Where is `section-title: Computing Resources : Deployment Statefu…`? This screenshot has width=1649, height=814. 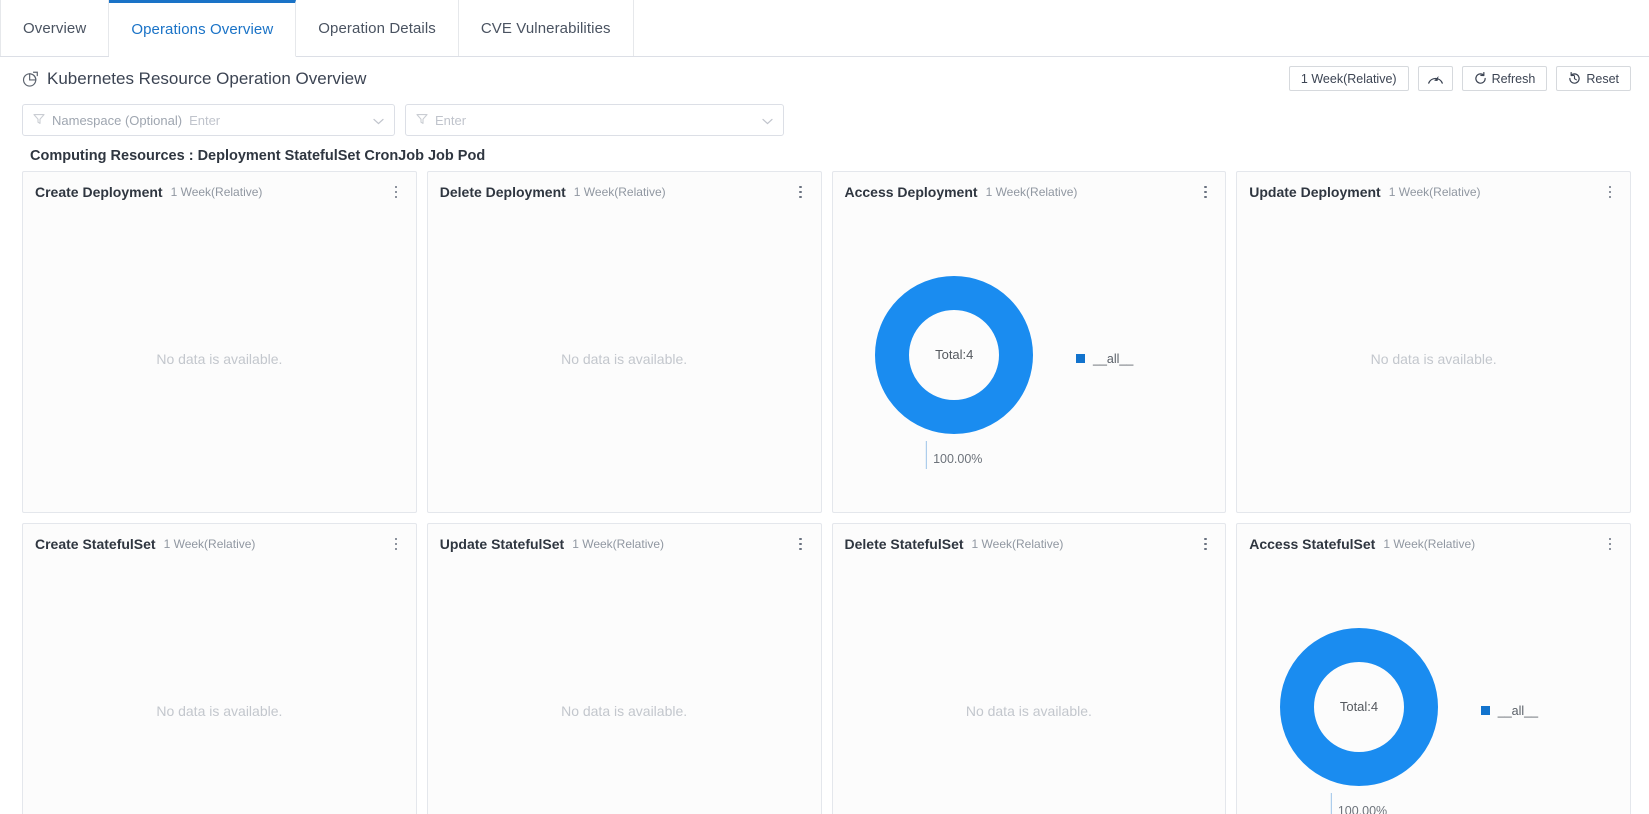
section-title: Computing Resources : Deployment Statefu… is located at coordinates (258, 156).